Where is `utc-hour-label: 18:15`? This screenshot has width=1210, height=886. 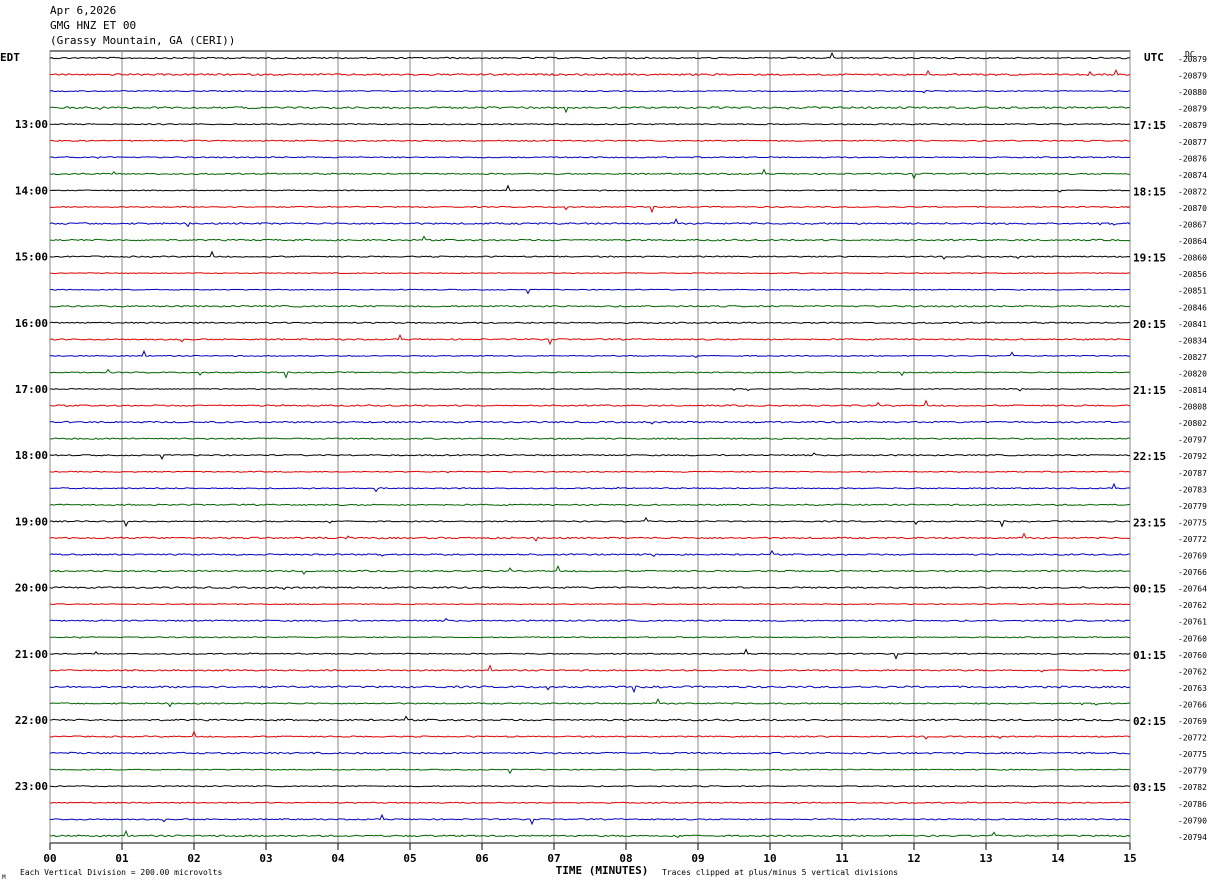
utc-hour-label: 18:15 is located at coordinates (1149, 191).